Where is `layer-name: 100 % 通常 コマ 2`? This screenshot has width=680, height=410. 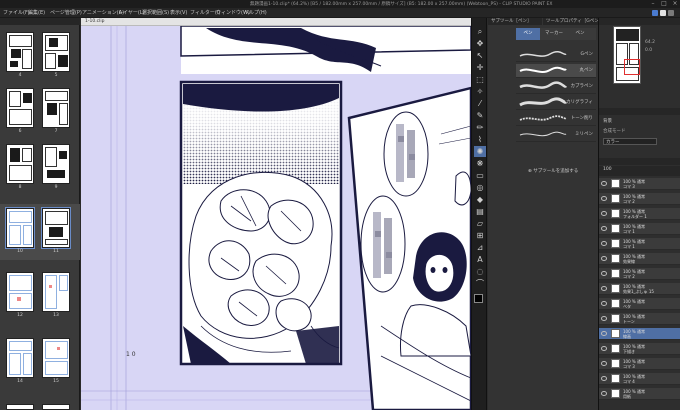 layer-name: 100 % 通常 コマ 2 is located at coordinates (634, 199).